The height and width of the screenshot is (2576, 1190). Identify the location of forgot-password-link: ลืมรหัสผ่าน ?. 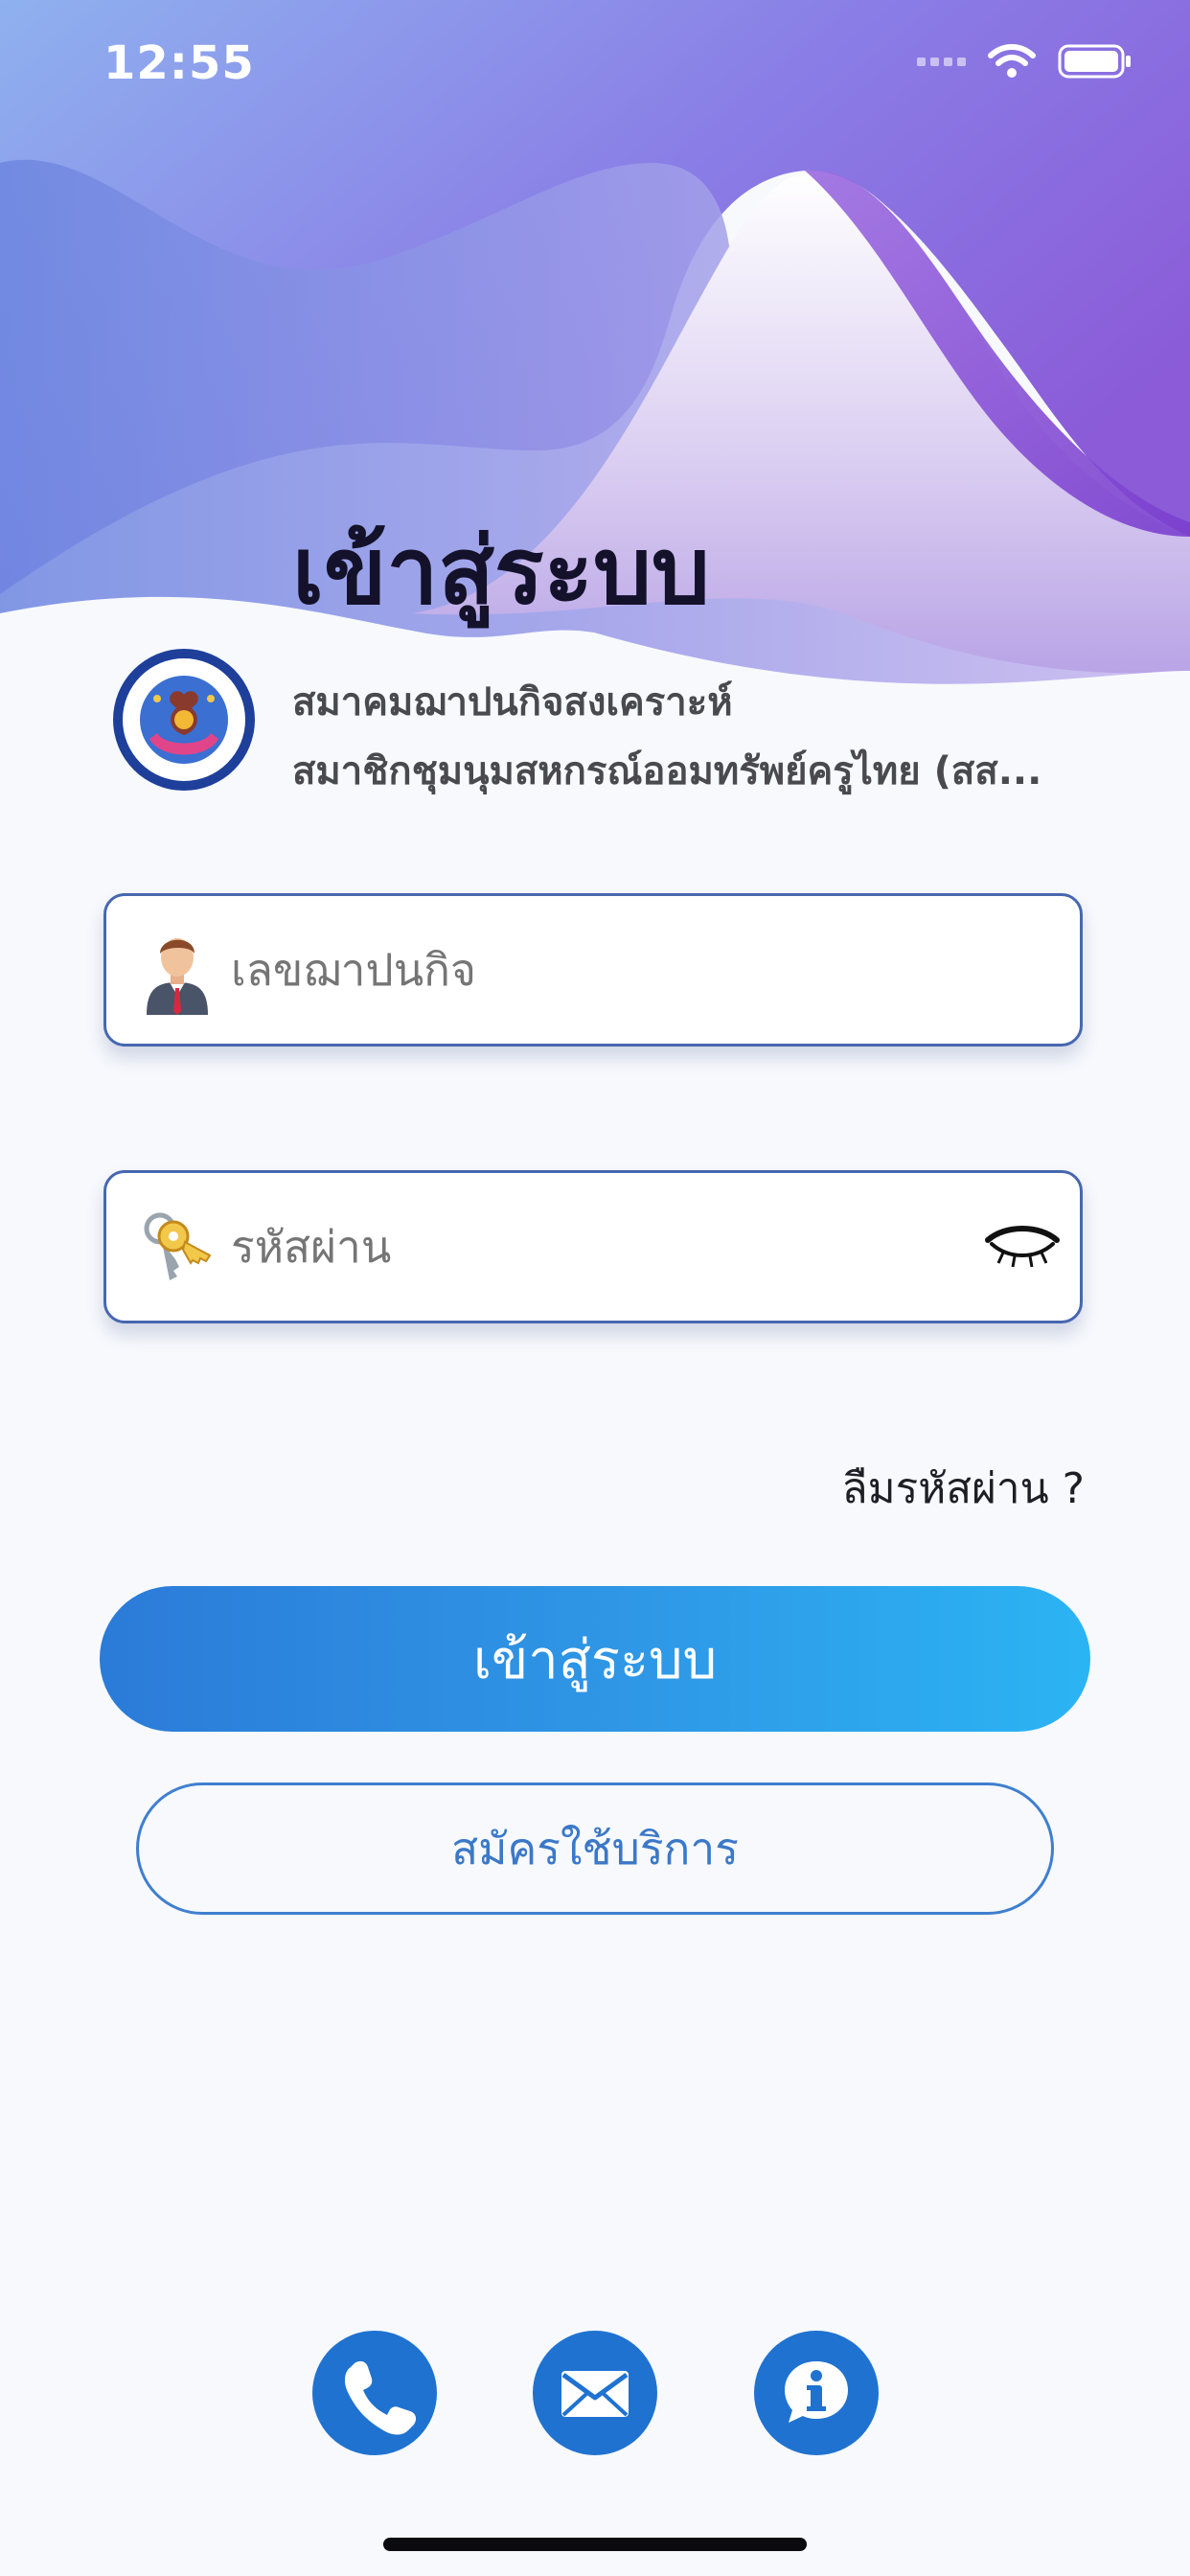
(964, 1488).